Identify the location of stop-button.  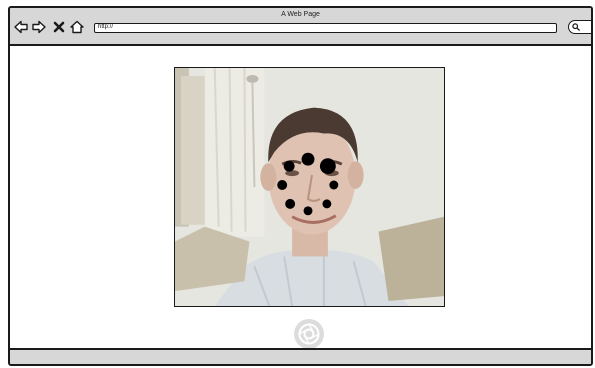
(59, 27).